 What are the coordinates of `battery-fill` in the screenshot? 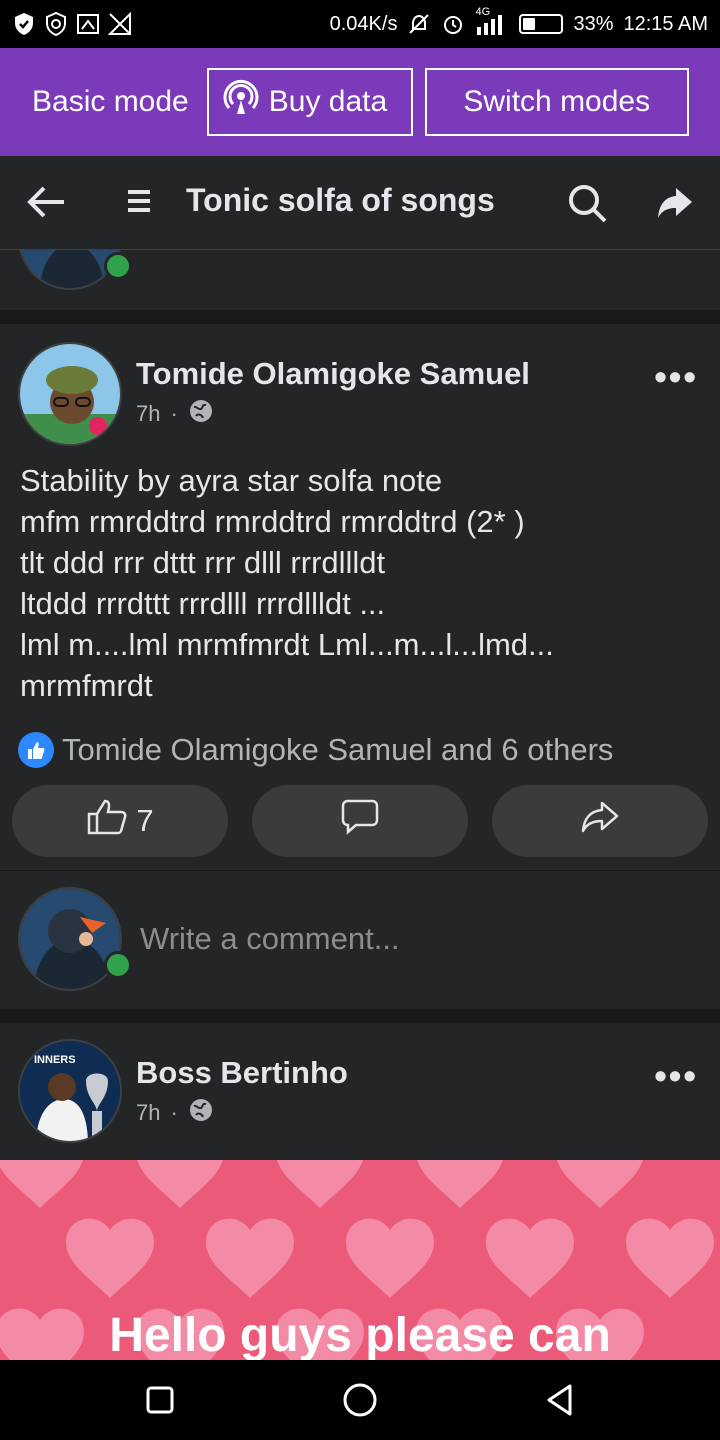 It's located at (529, 24).